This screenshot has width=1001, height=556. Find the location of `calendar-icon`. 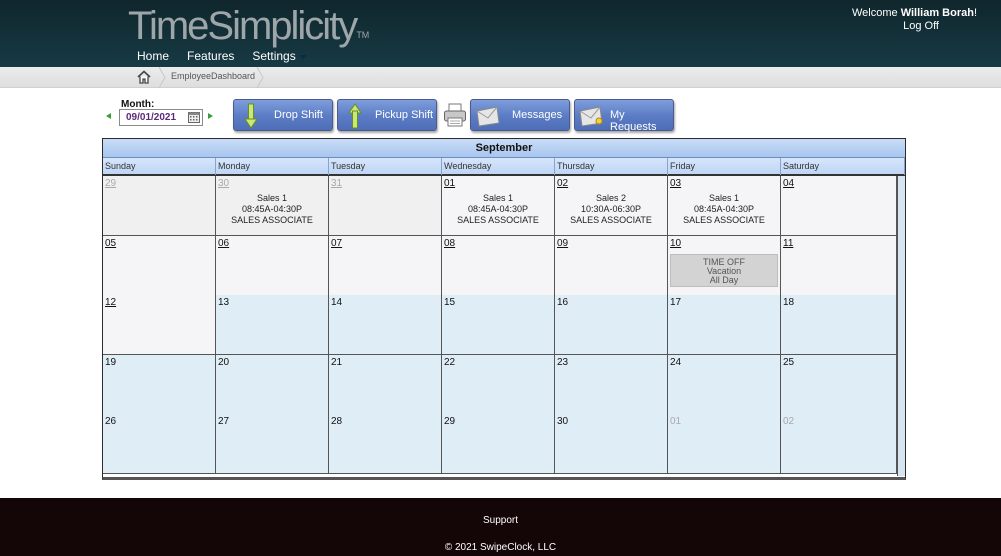

calendar-icon is located at coordinates (194, 117).